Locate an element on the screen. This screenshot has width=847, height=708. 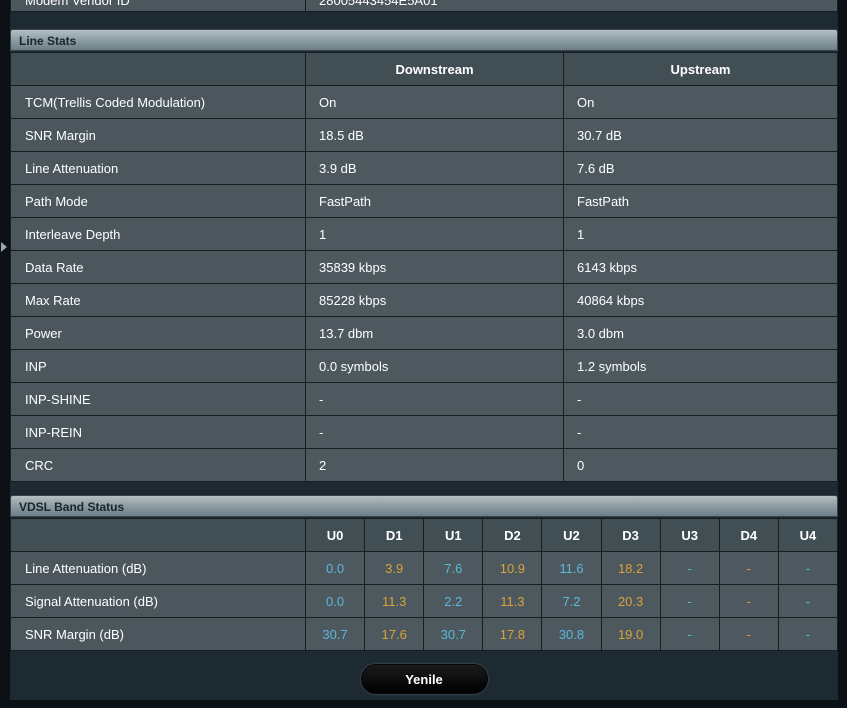
downstream-value: FastPath is located at coordinates (434, 201).